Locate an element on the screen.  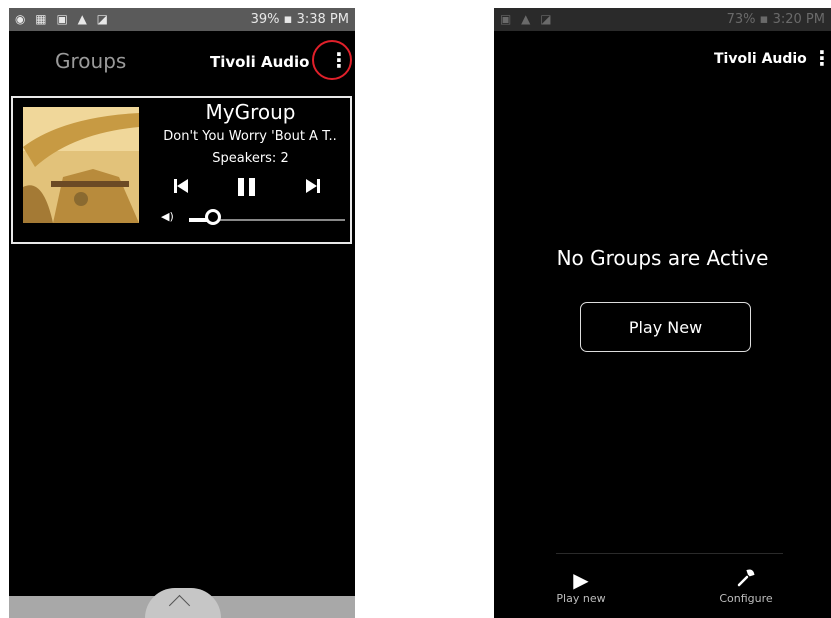
nav-play-new: ▶ Play new is located at coordinates (581, 586).